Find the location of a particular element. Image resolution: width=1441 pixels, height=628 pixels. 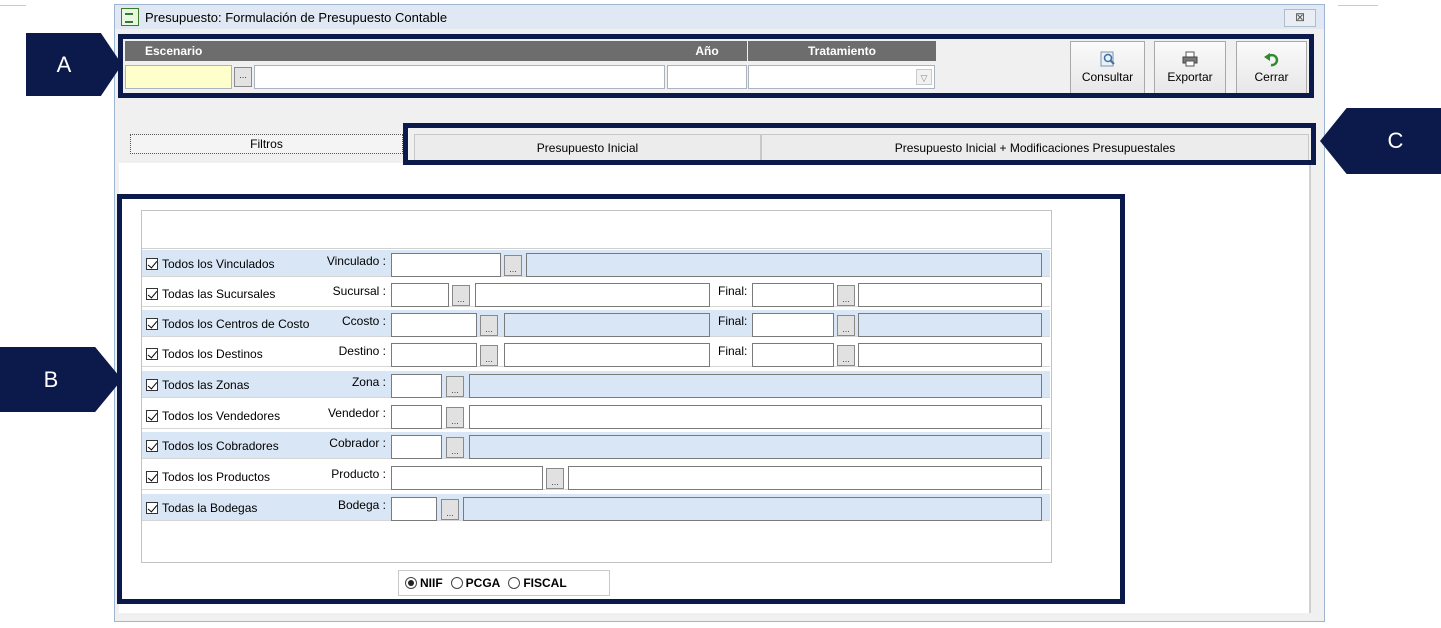

annotation-box-a is located at coordinates (716, 66).